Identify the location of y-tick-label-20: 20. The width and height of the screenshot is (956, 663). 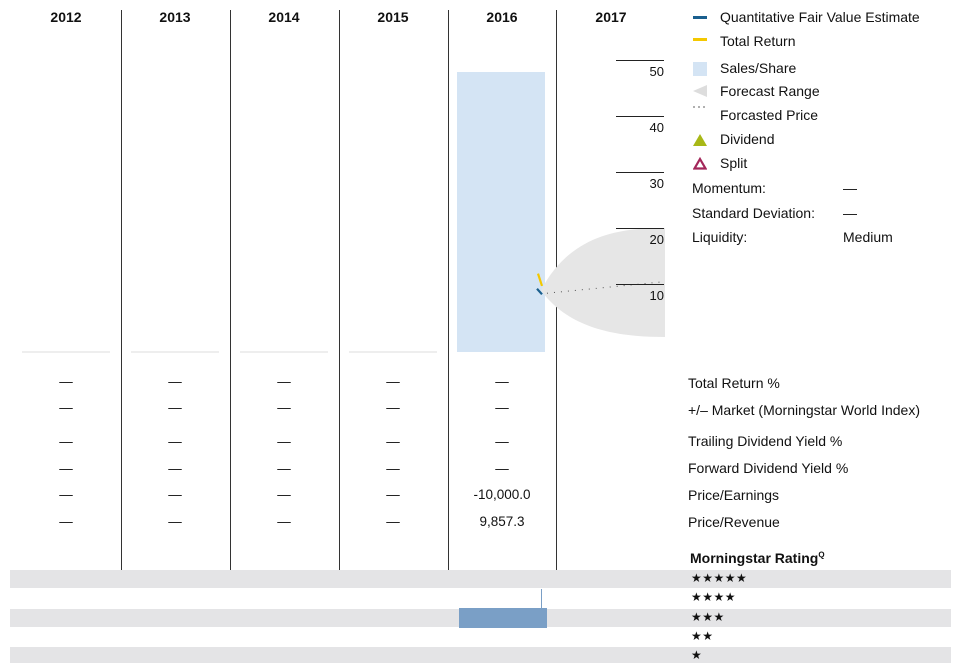
(656, 239).